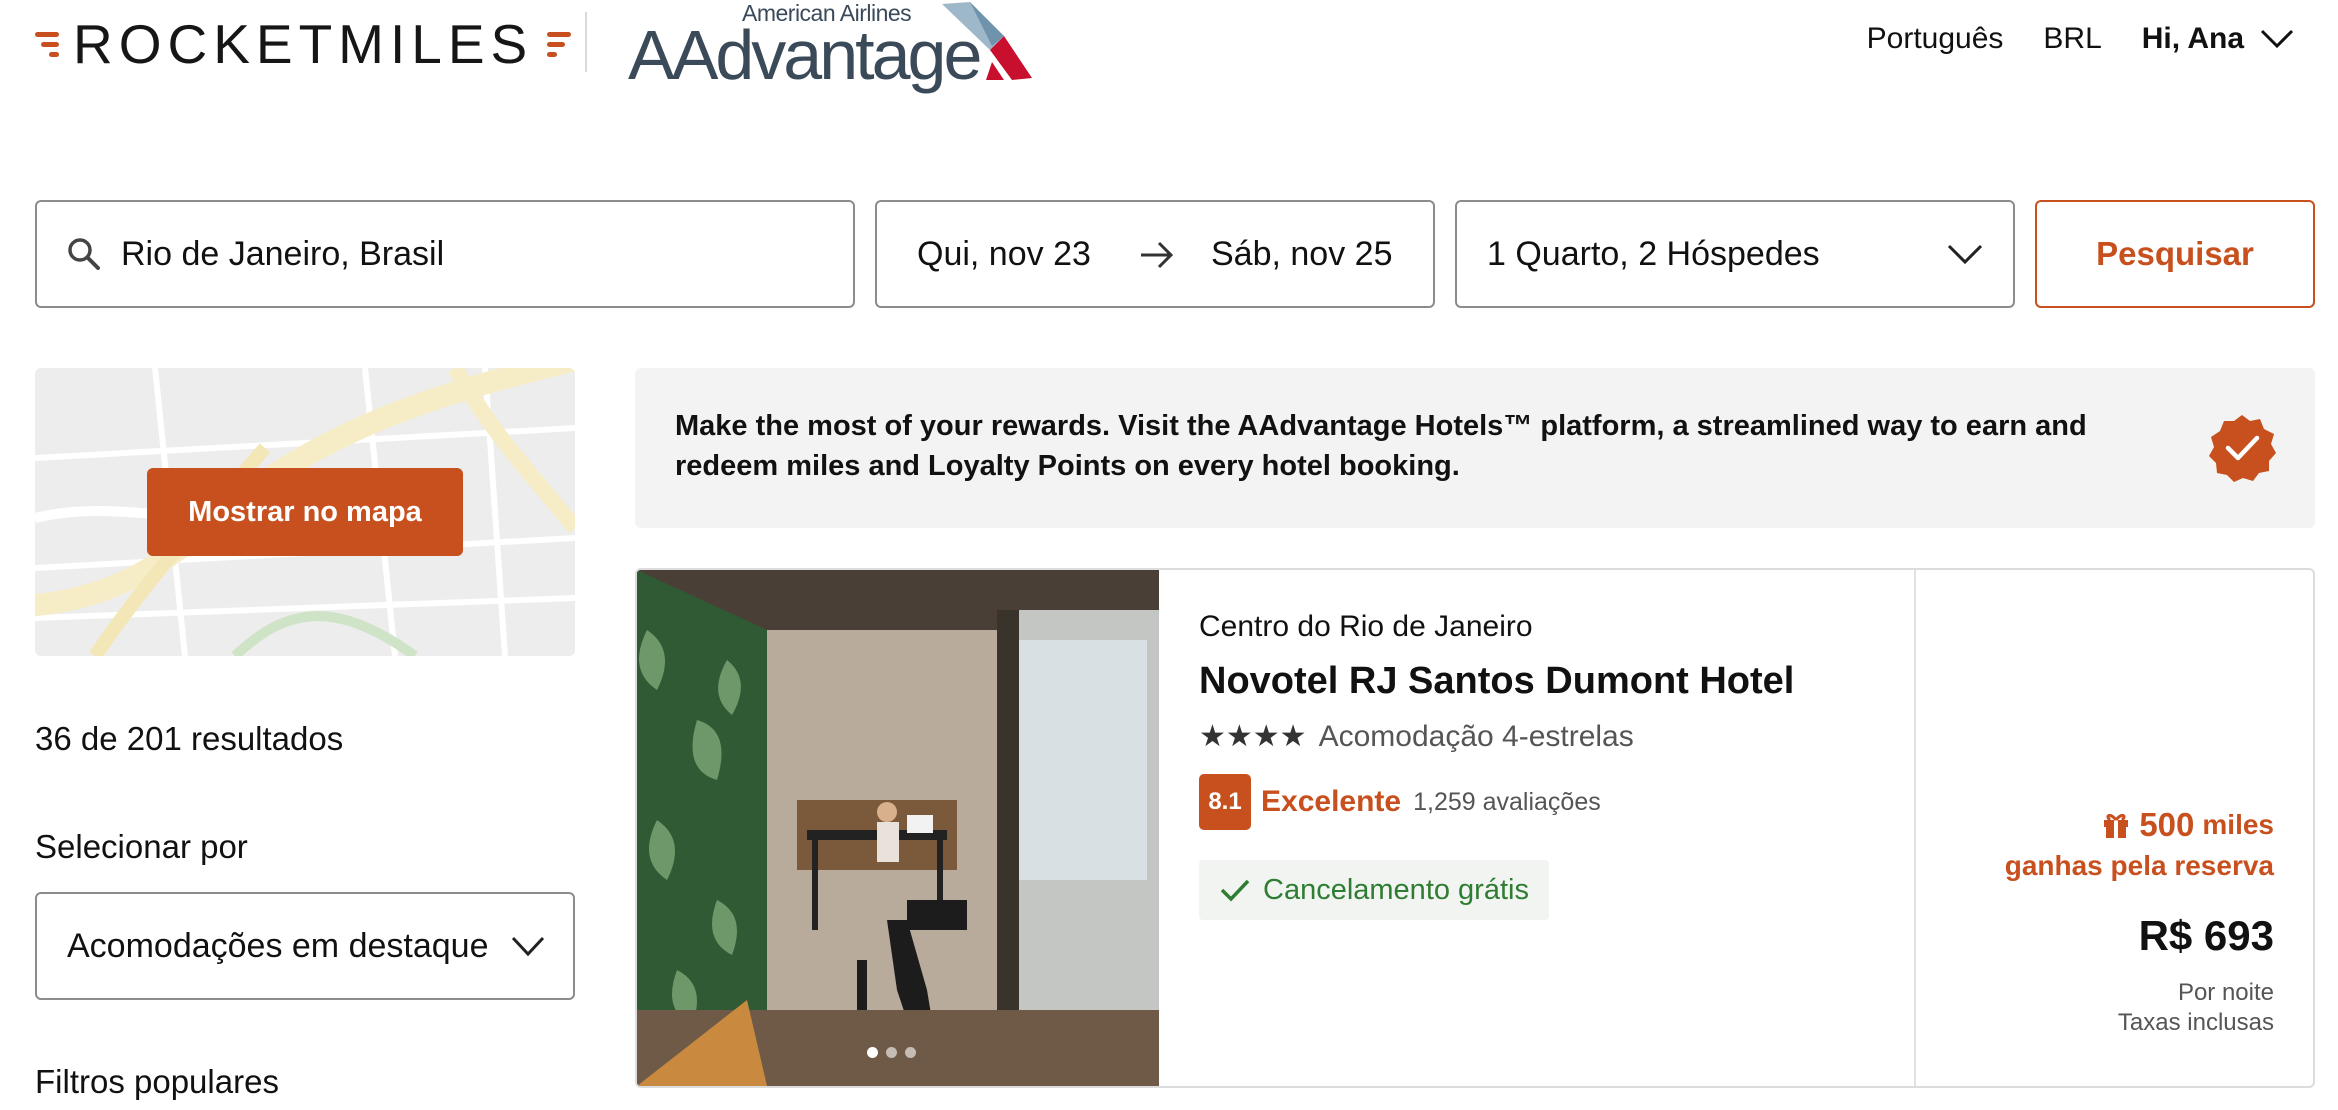 This screenshot has width=2338, height=1110. I want to click on rocketmiles-logo: ROCKETMILES, so click(303, 43).